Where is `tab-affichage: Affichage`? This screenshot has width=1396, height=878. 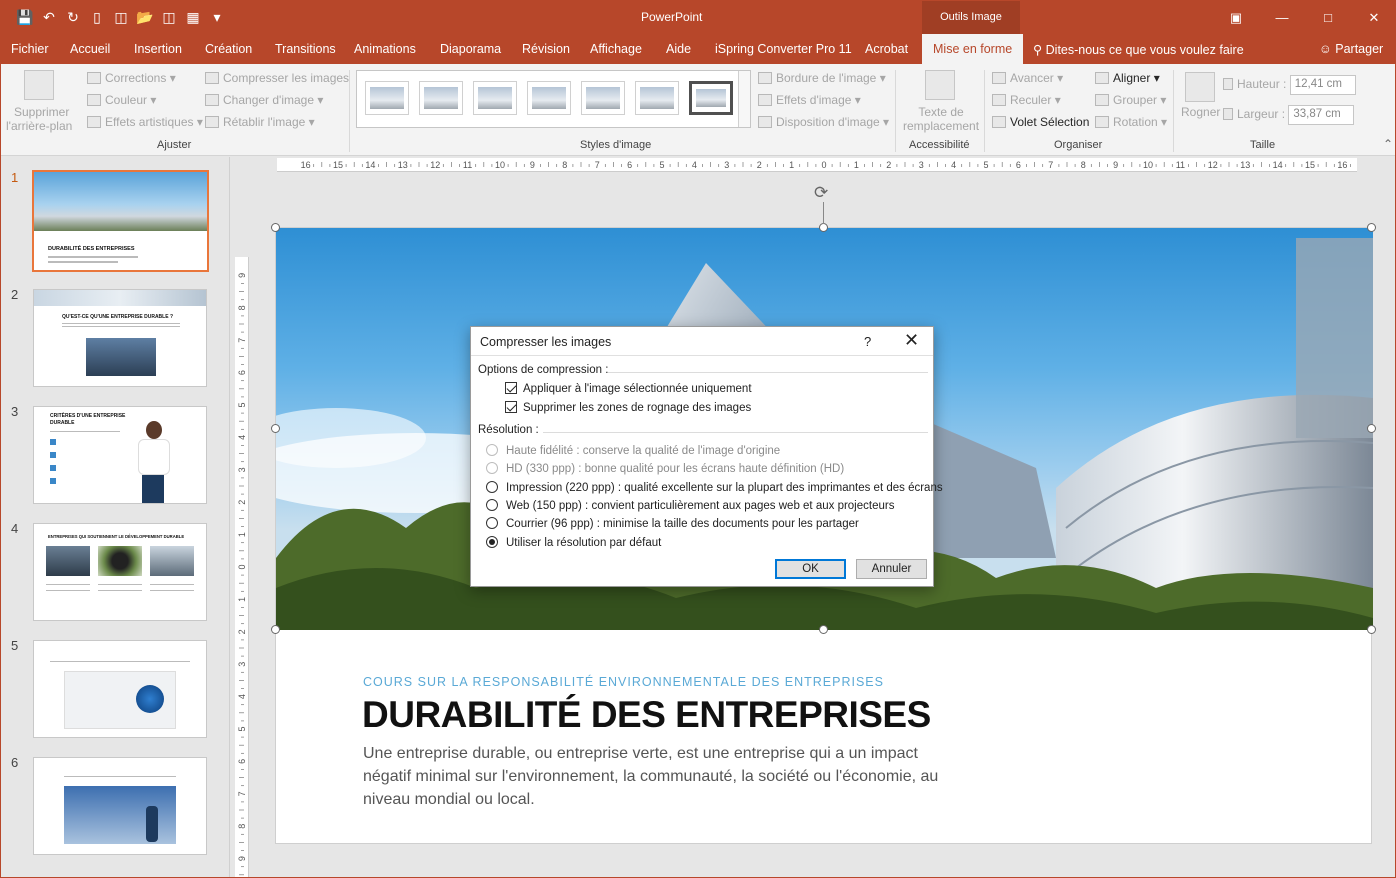
tab-affichage: Affichage is located at coordinates (616, 49).